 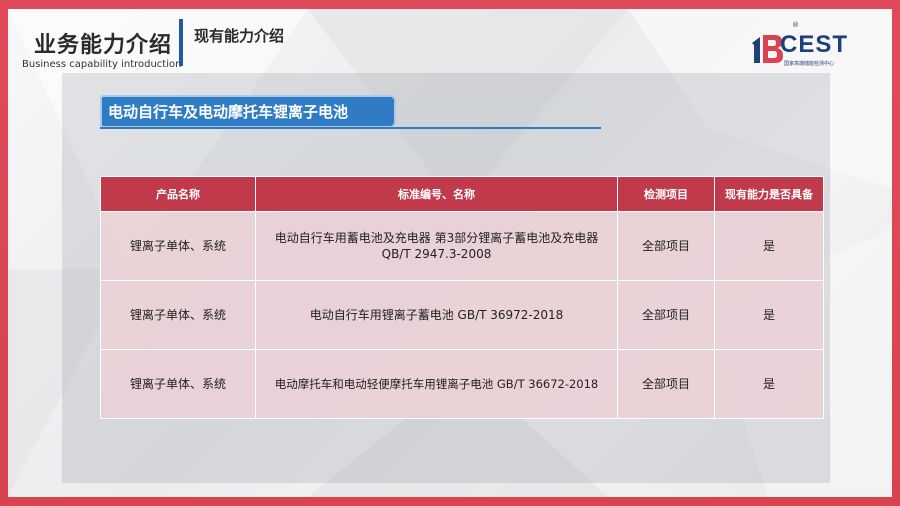 What do you see at coordinates (350, 128) in the screenshot?
I see `topic-underline` at bounding box center [350, 128].